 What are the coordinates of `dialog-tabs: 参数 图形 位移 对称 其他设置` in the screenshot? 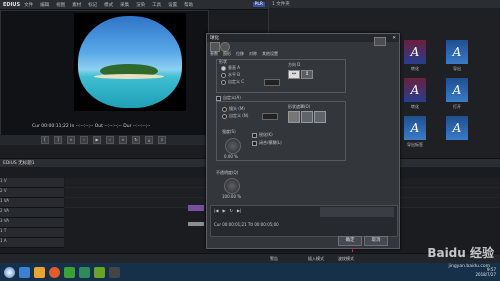 It's located at (244, 54).